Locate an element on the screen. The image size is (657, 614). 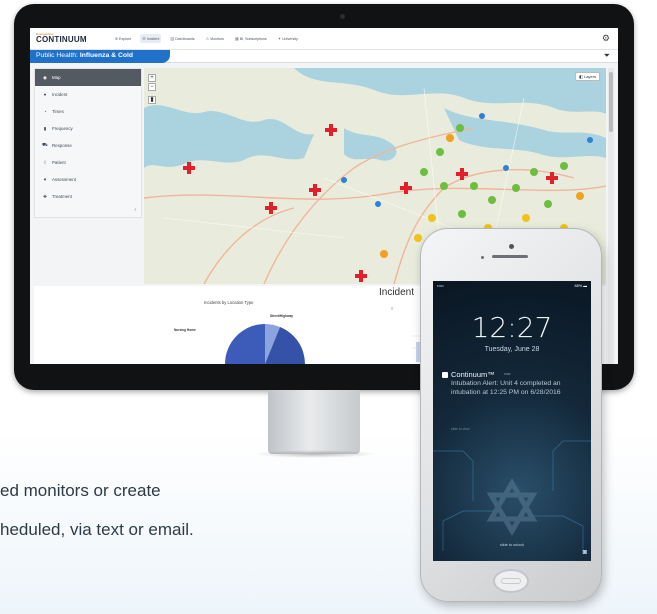
nav-university: ✦ University is located at coordinates (288, 38).